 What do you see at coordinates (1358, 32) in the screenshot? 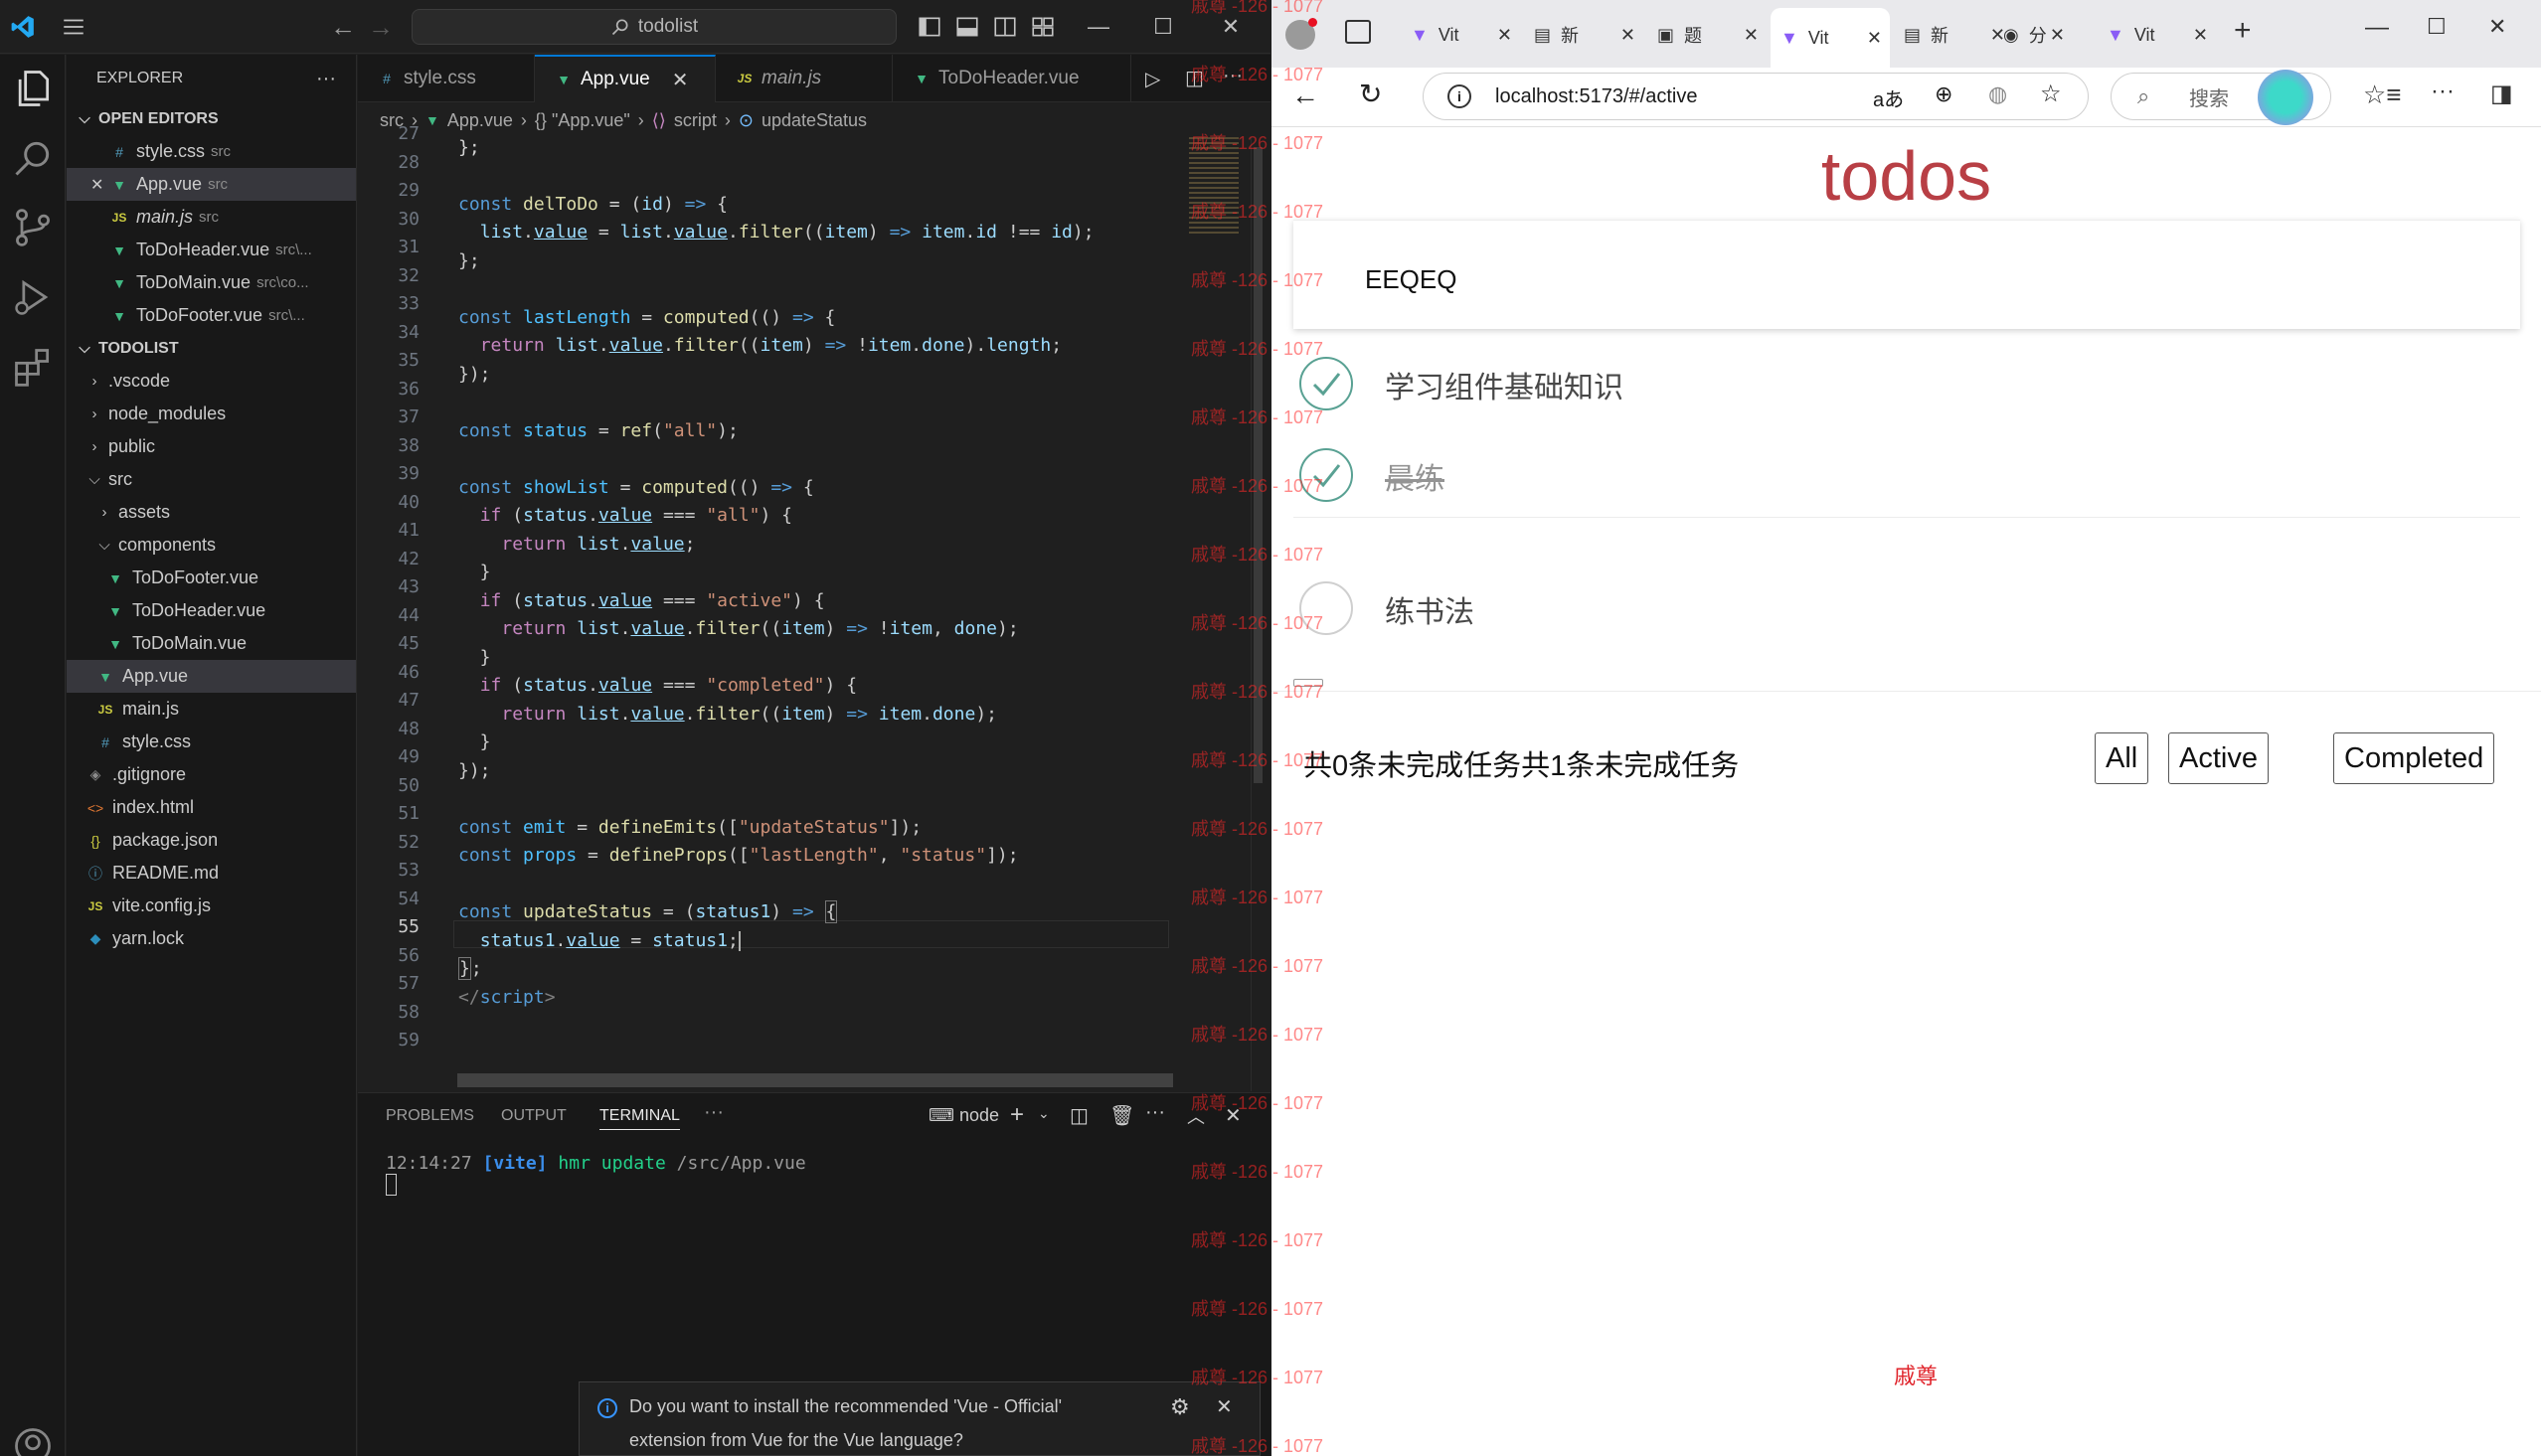
I see `tab-actions-icon` at bounding box center [1358, 32].